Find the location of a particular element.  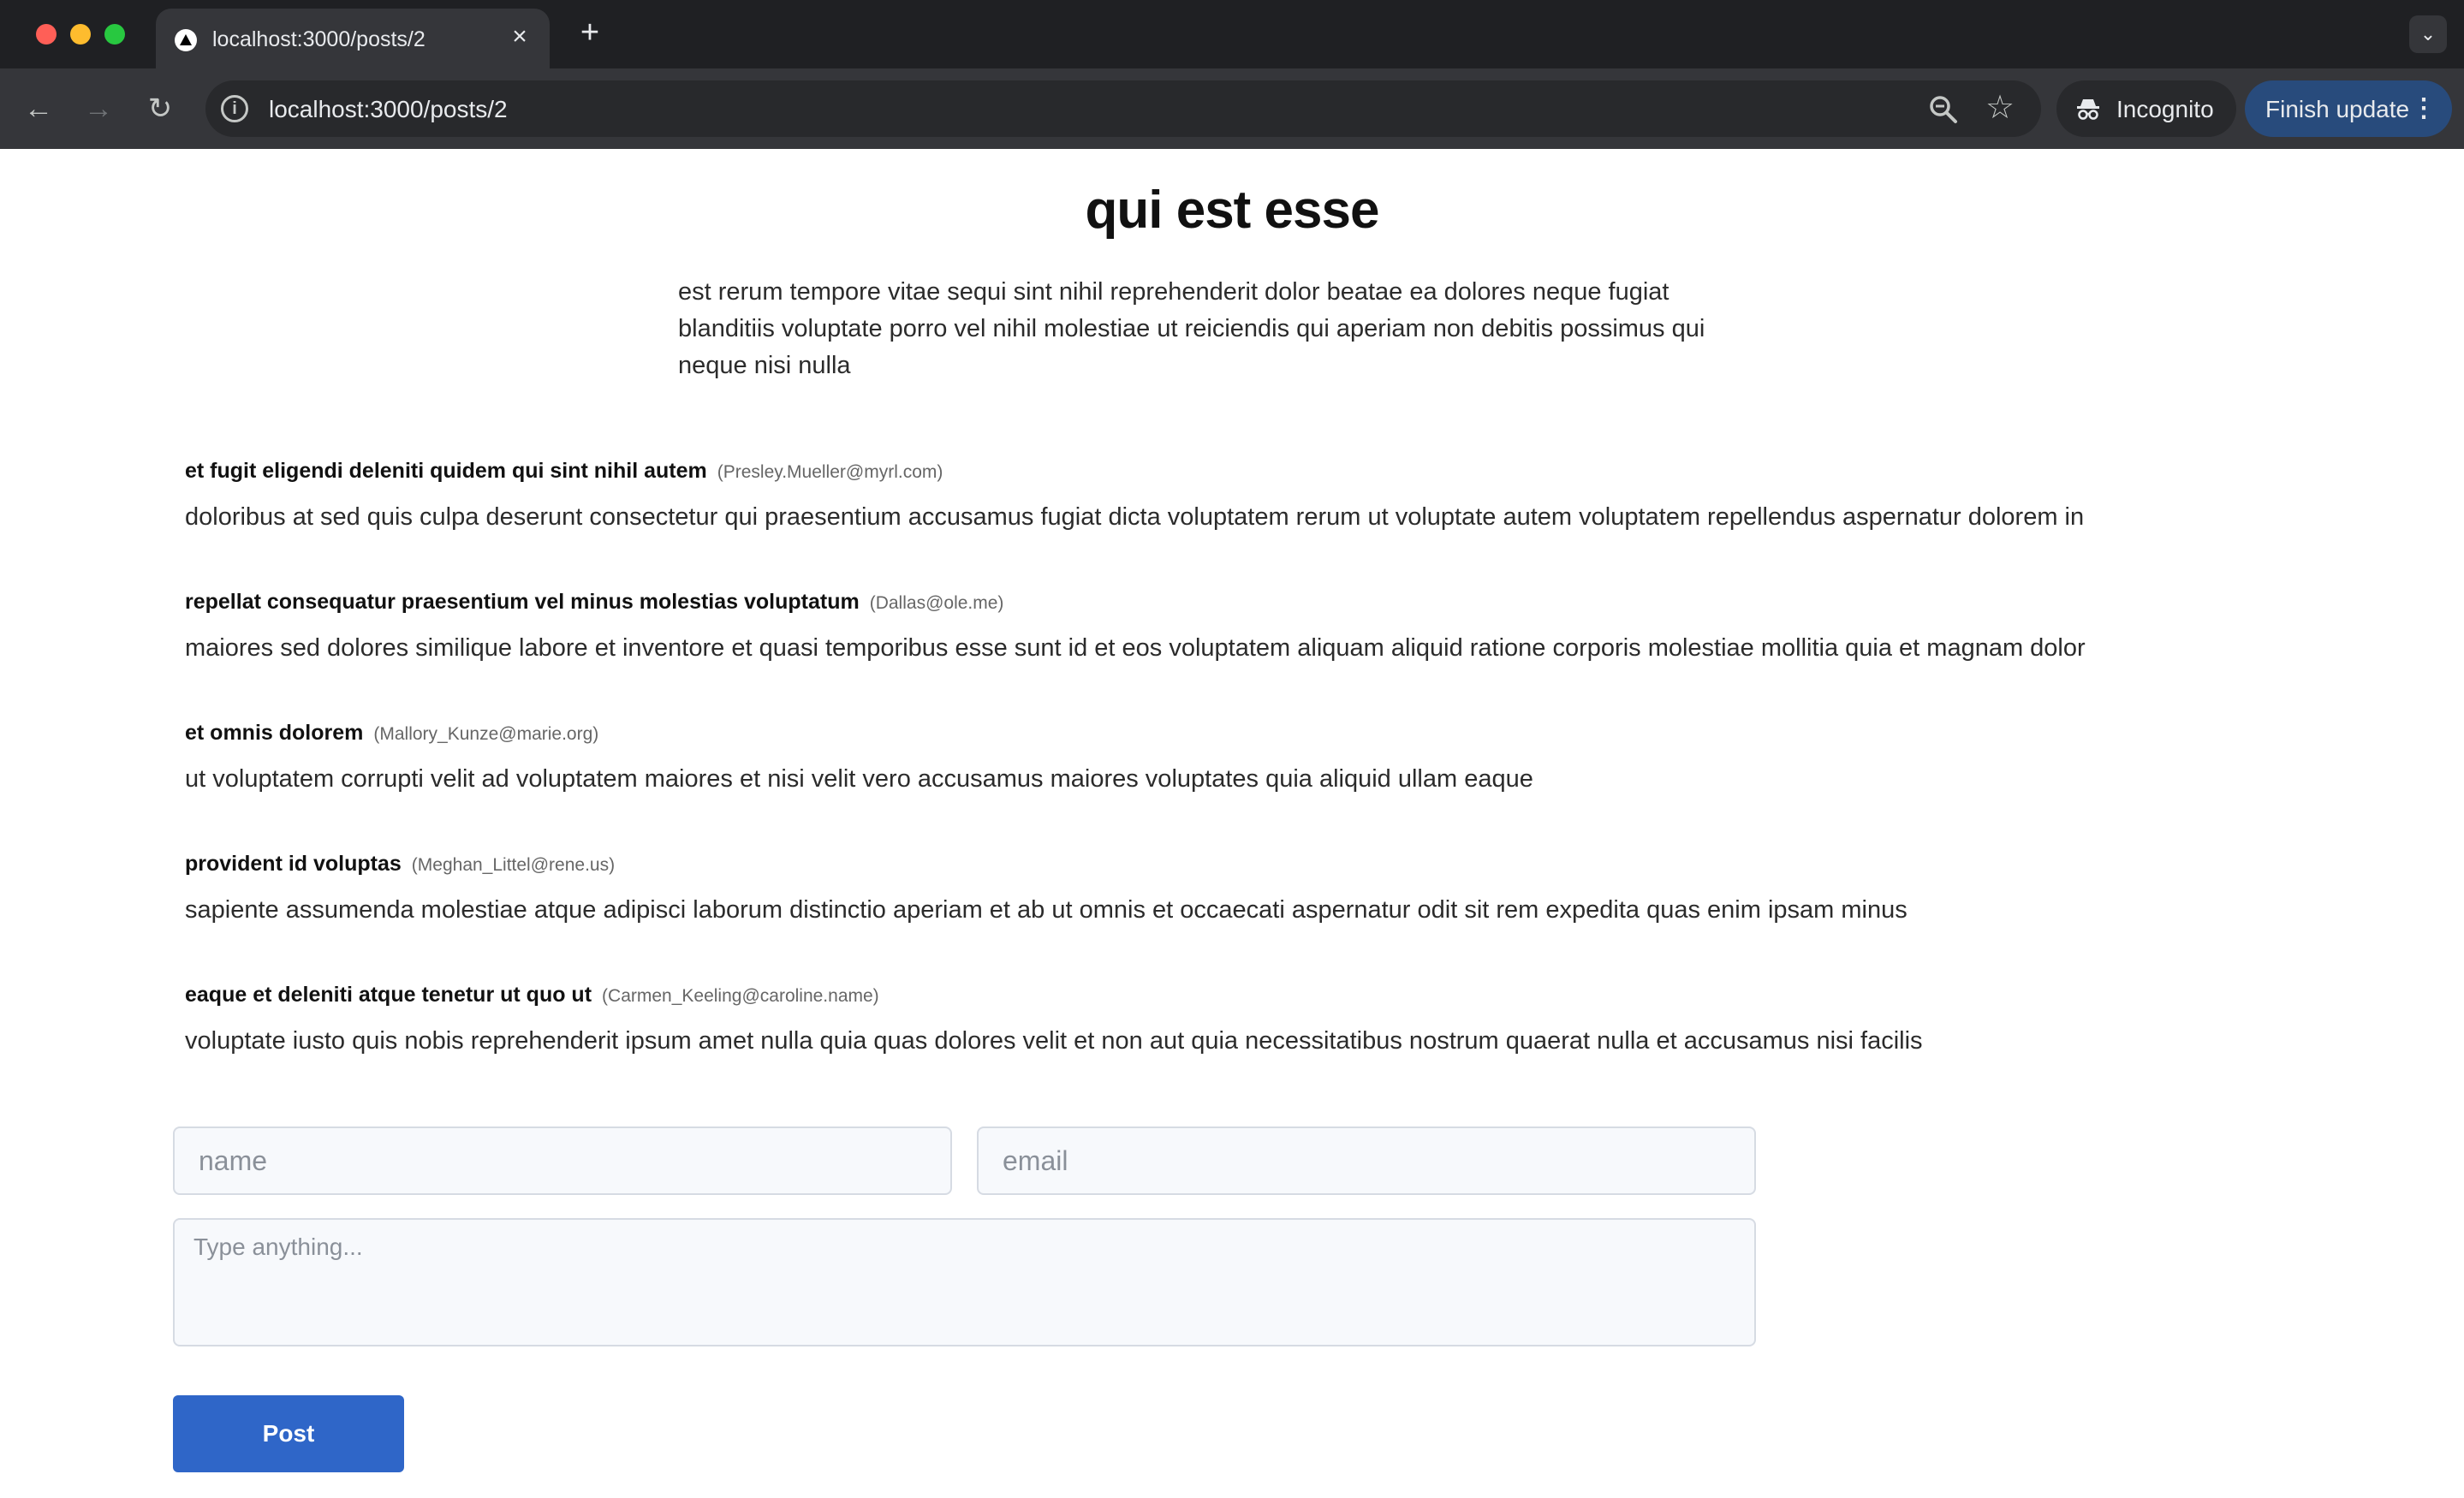

menu-dots-icon: ⋮ is located at coordinates (2424, 108).